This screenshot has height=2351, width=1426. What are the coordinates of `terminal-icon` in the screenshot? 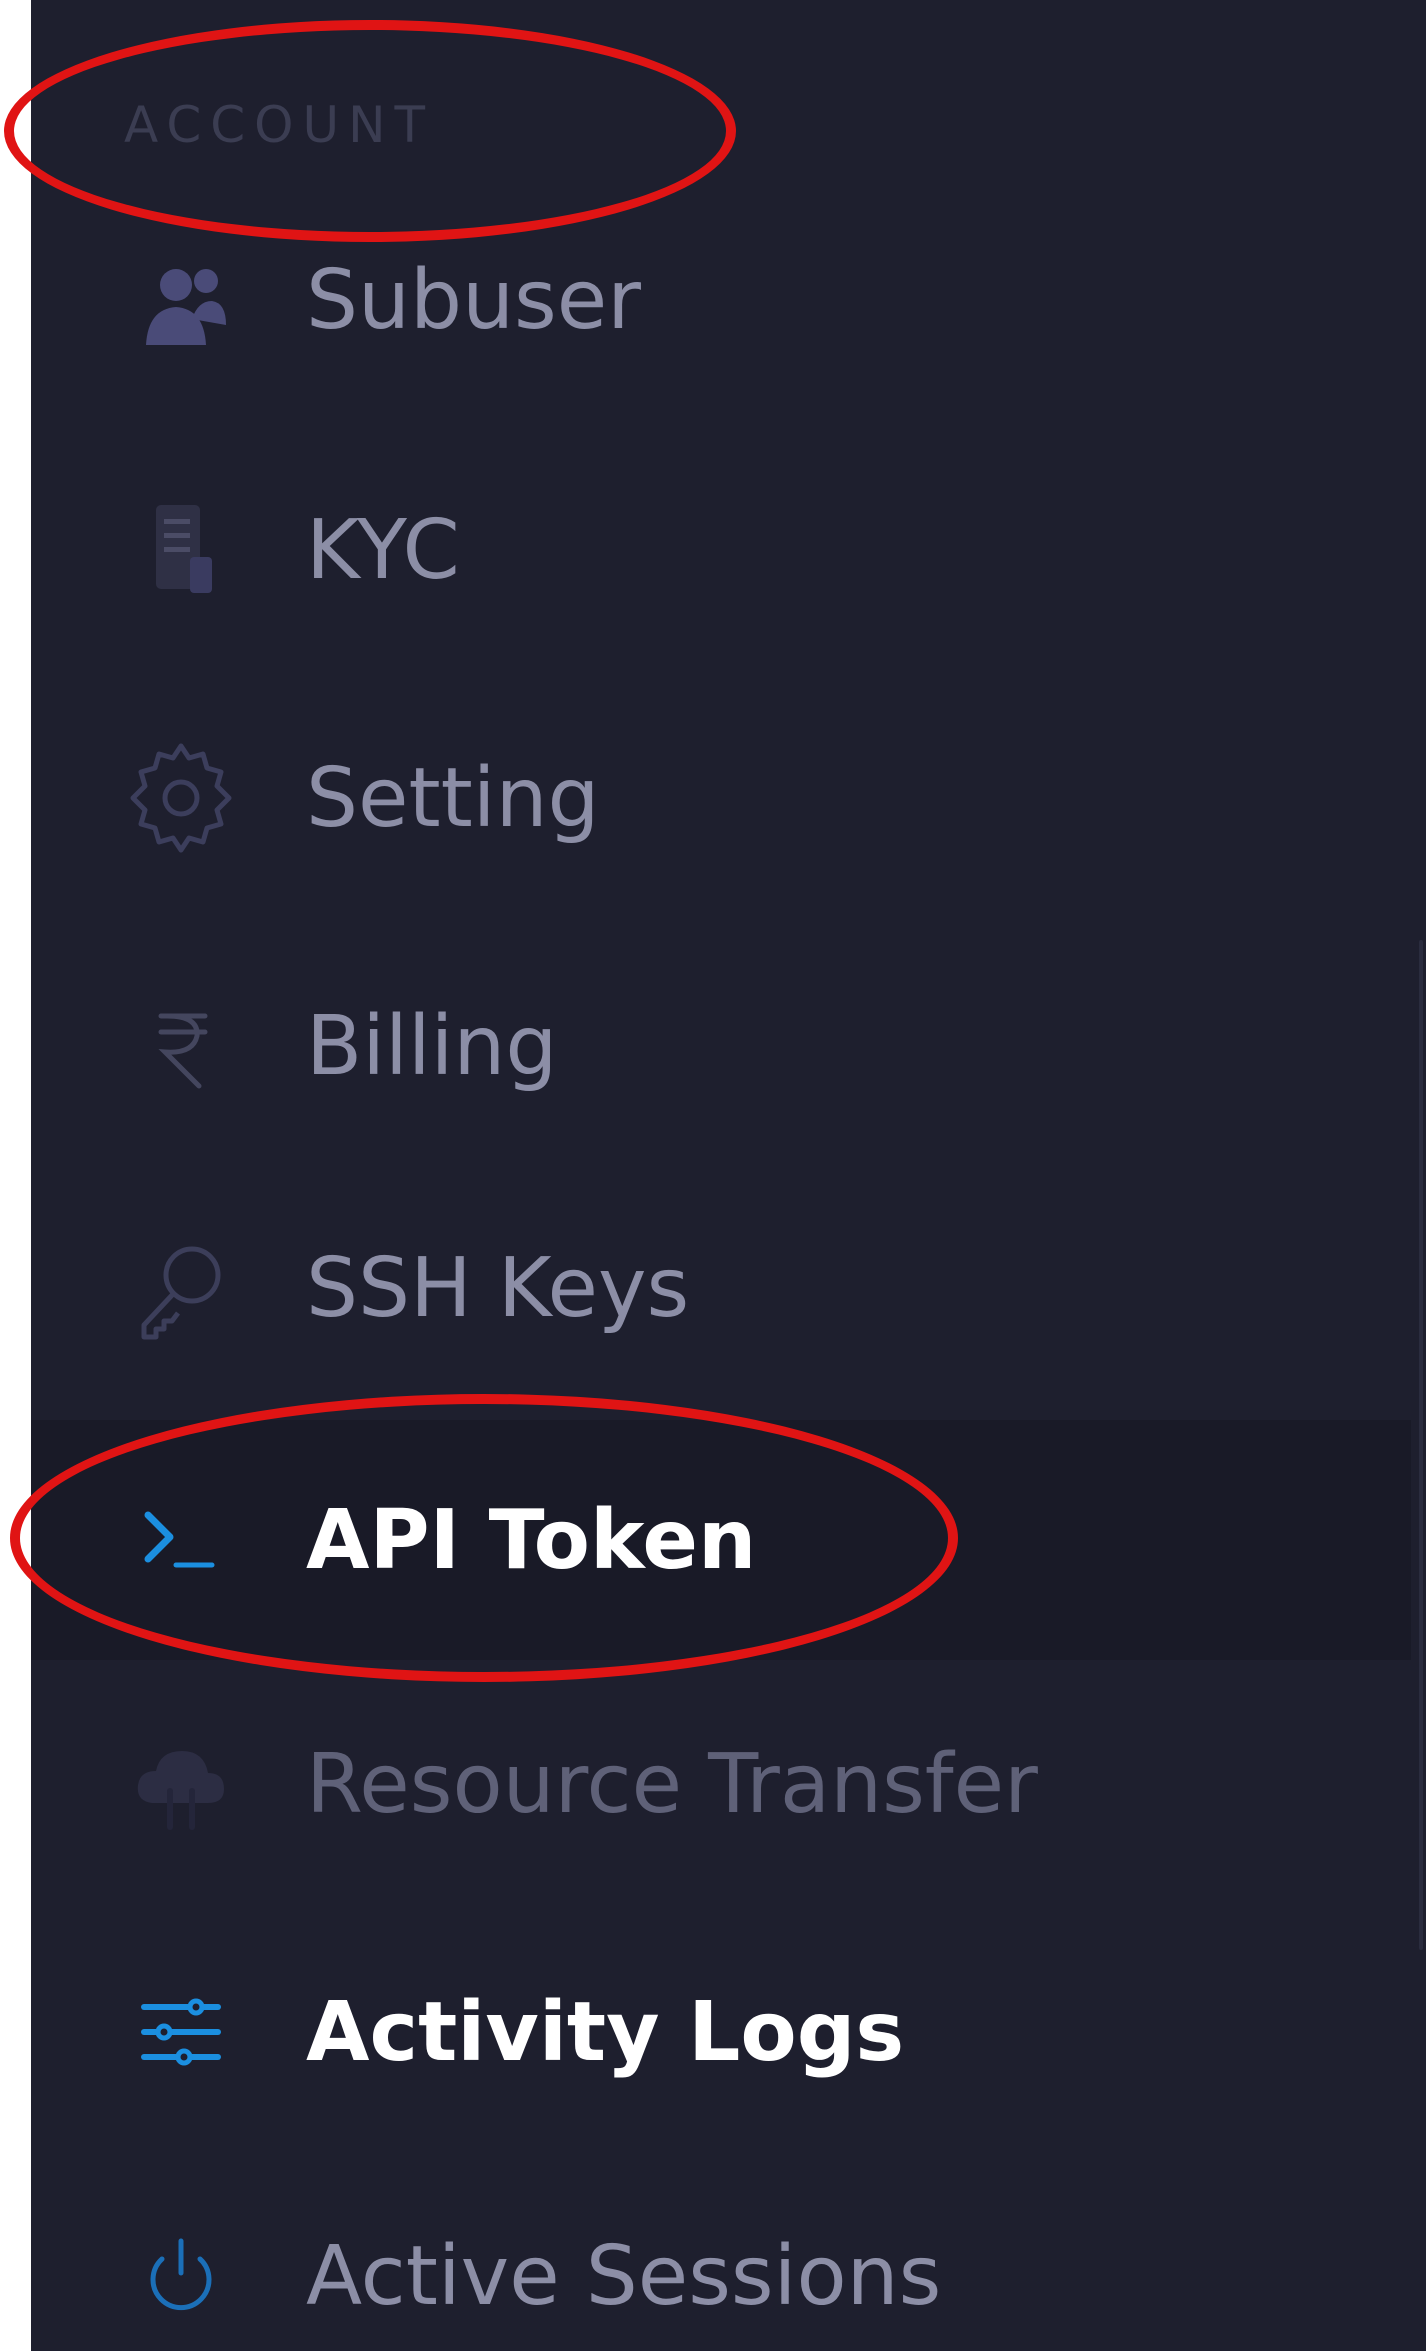 It's located at (181, 1540).